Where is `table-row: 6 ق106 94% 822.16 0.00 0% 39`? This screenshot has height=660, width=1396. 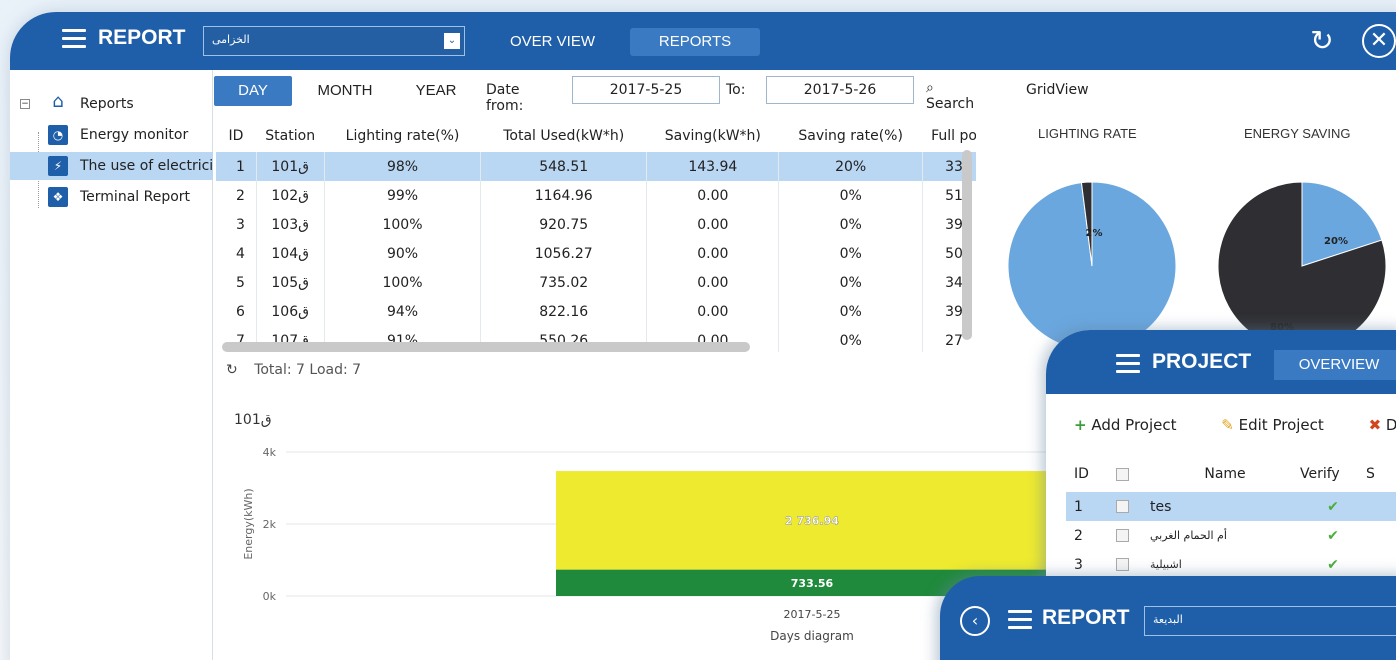 table-row: 6 ق106 94% 822.16 0.00 0% 39 is located at coordinates (596, 311).